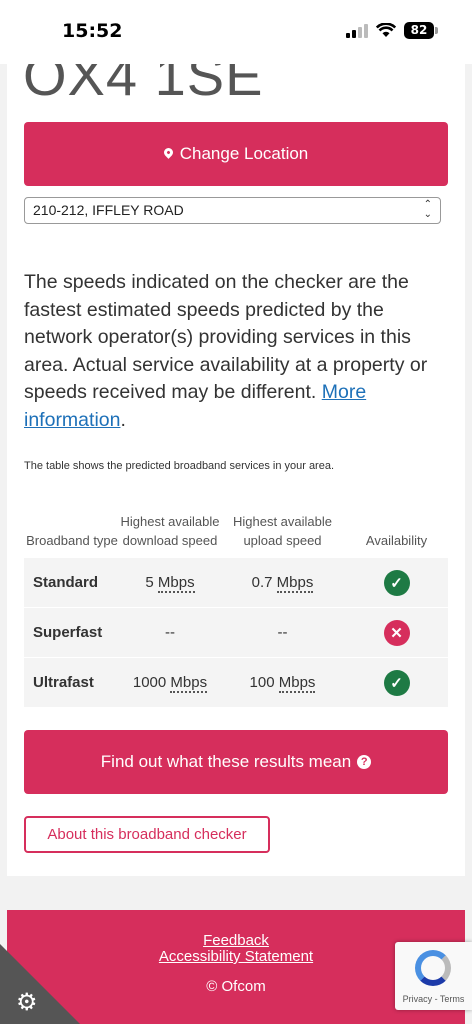 The image size is (472, 1024). Describe the element at coordinates (396, 540) in the screenshot. I see `header-availability: Availability` at that location.